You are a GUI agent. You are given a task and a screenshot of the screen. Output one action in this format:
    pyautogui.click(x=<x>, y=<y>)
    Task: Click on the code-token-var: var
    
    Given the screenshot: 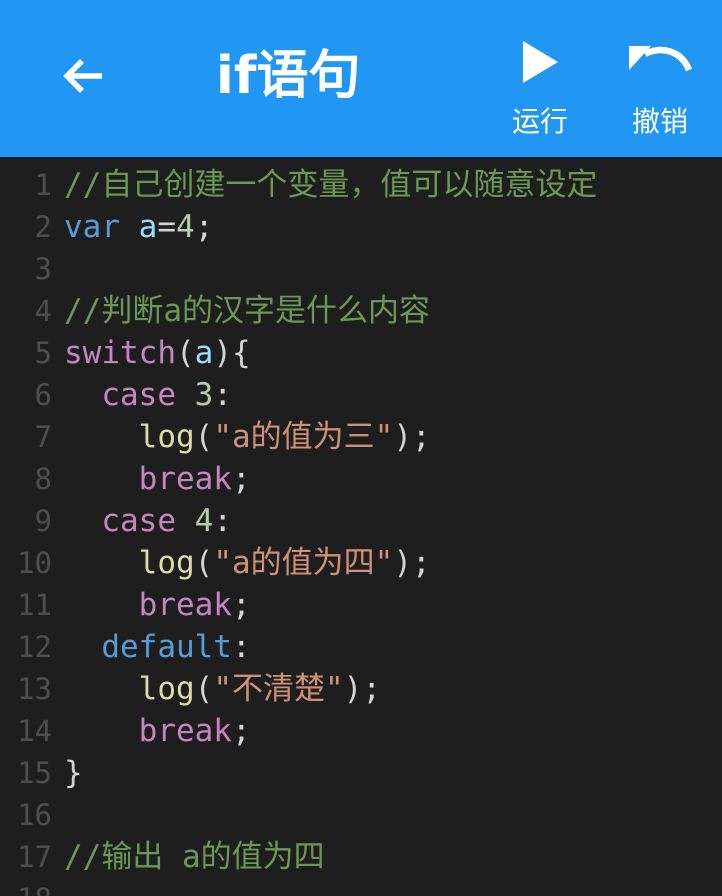 What is the action you would take?
    pyautogui.click(x=92, y=227)
    